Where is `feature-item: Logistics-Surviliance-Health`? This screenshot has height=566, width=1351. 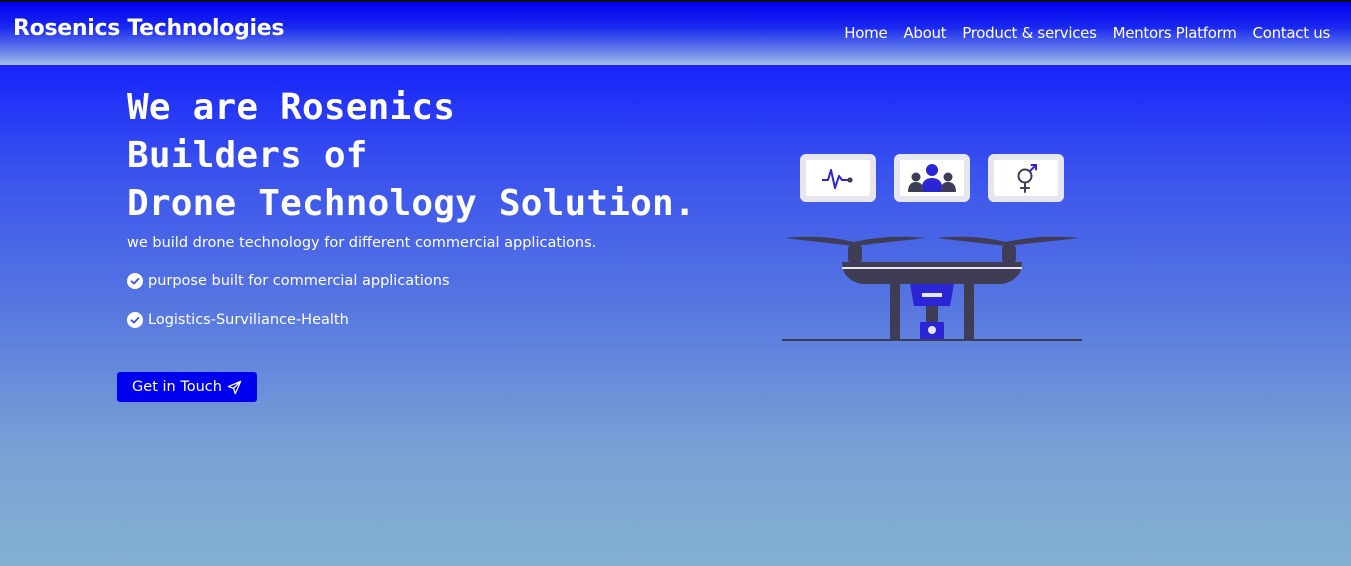 feature-item: Logistics-Surviliance-Health is located at coordinates (238, 320).